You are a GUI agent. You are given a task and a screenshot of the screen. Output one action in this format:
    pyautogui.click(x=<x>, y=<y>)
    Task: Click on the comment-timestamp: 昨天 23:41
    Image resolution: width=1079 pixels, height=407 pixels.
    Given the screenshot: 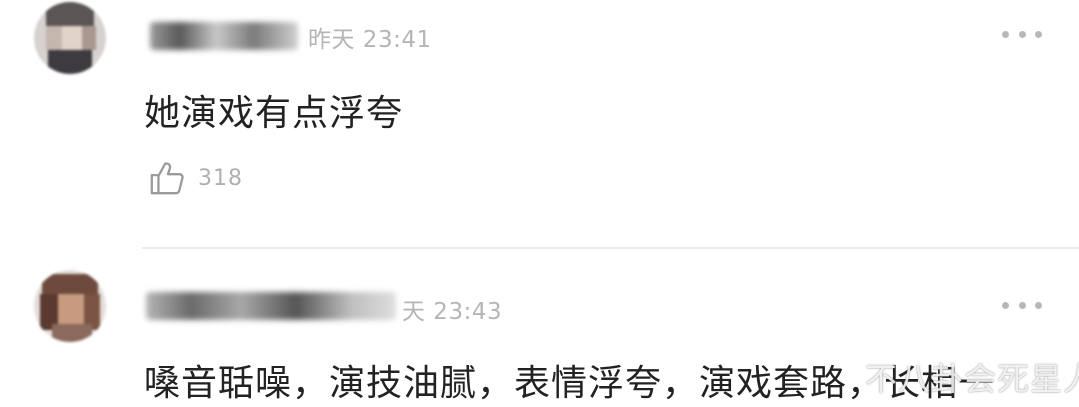 What is the action you would take?
    pyautogui.click(x=370, y=40)
    